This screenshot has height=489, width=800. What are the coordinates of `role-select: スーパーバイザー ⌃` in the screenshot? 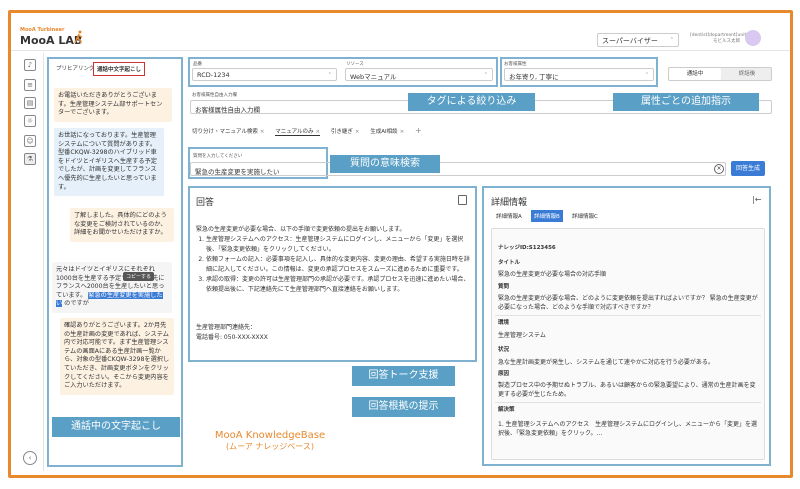 It's located at (638, 40).